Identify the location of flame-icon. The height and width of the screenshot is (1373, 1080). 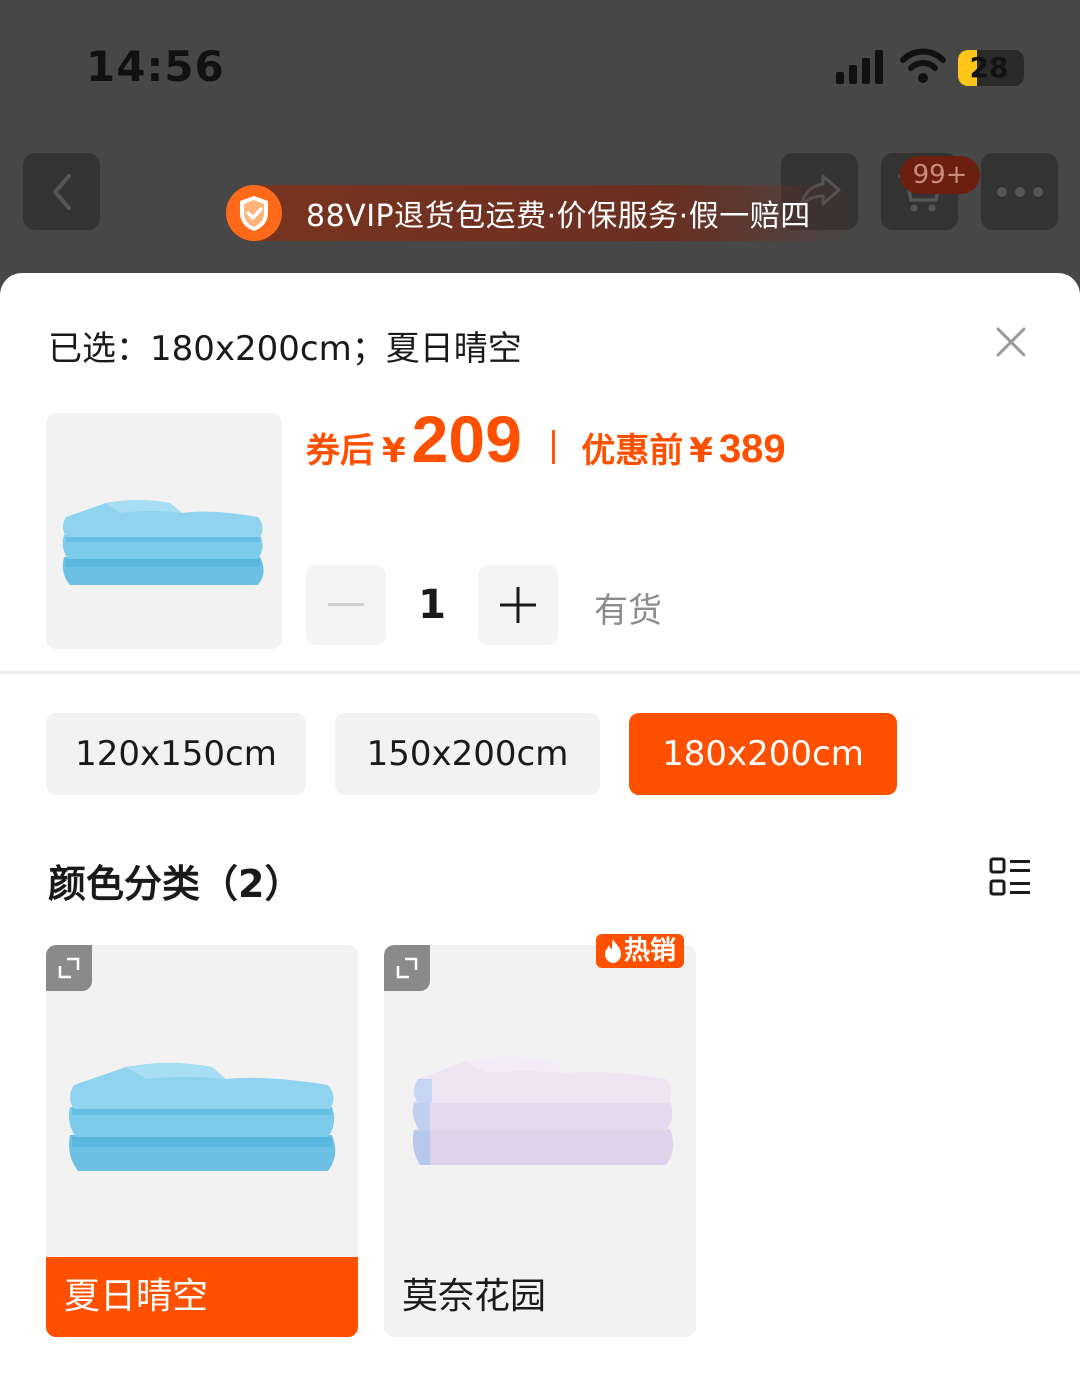
(613, 951).